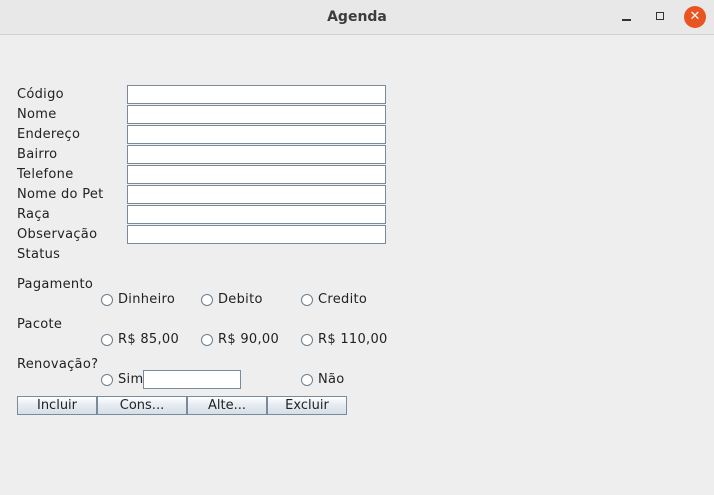 This screenshot has width=714, height=495. Describe the element at coordinates (307, 380) in the screenshot. I see `radio-nao` at that location.